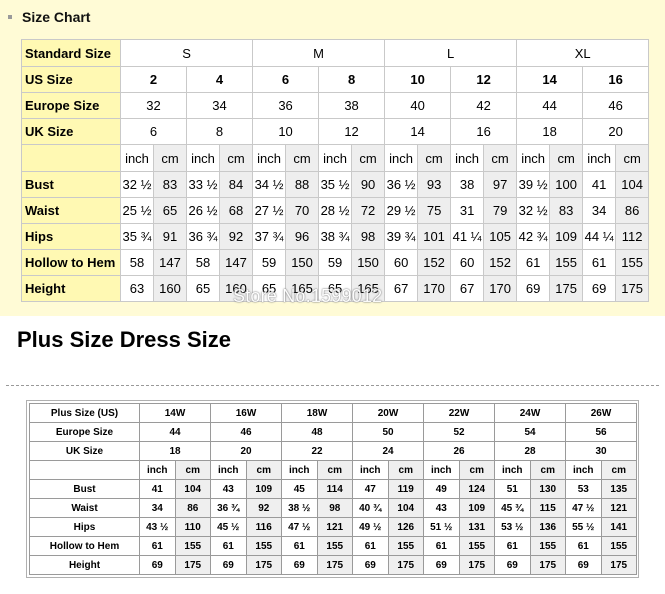 This screenshot has width=665, height=594. I want to click on standard-size-cell: M, so click(319, 53).